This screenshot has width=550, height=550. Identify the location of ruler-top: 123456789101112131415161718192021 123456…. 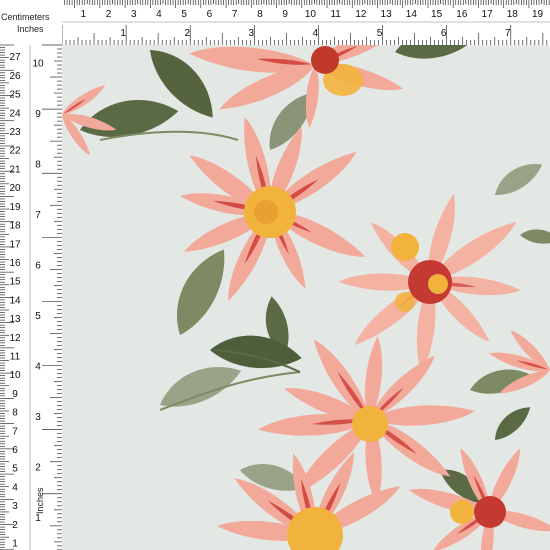
(275, 22).